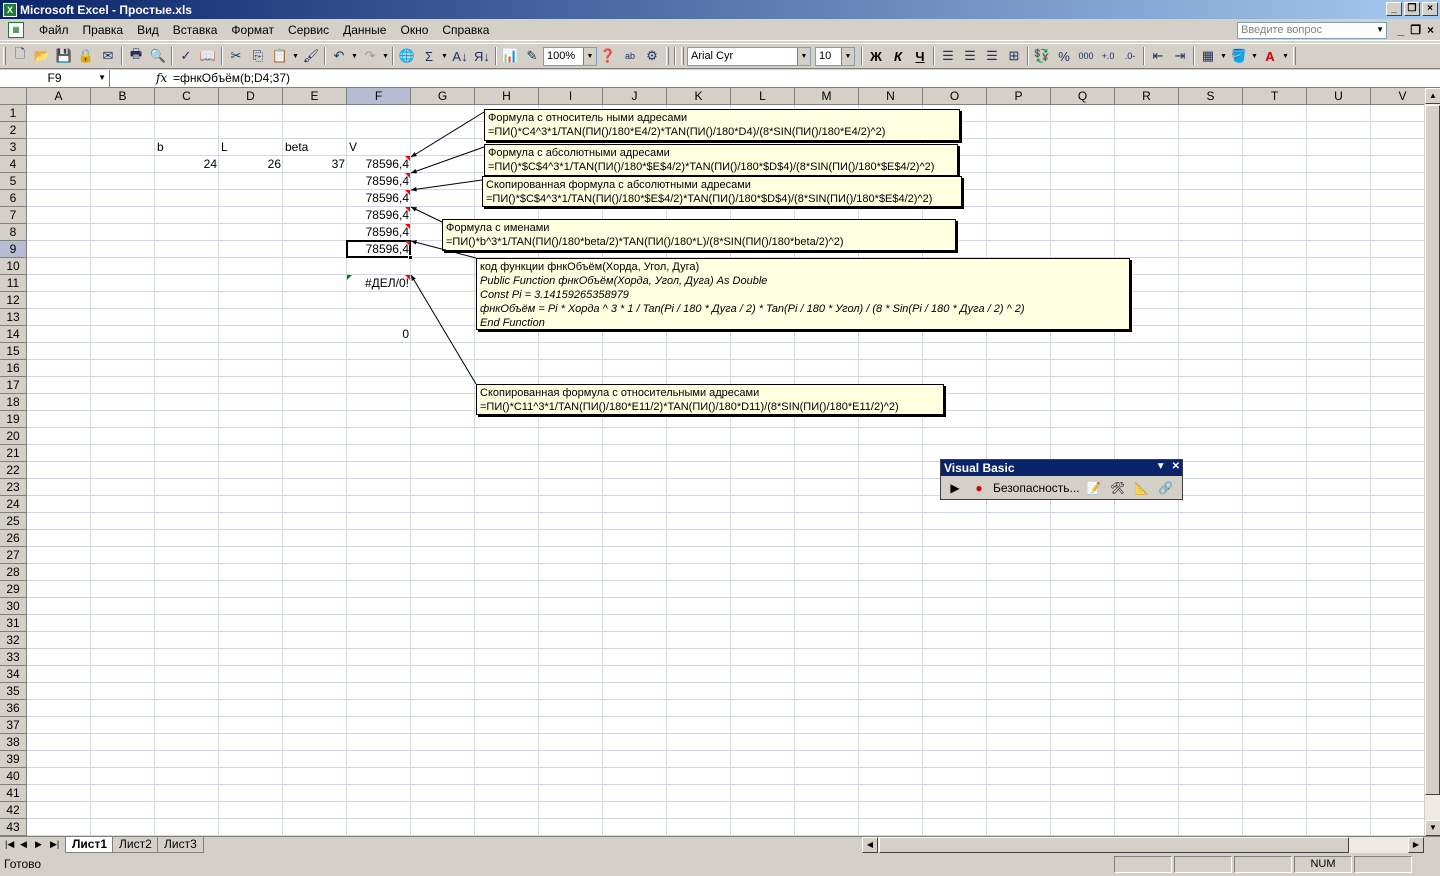 The image size is (1440, 876). I want to click on cell-f8: 78596,4, so click(379, 232).